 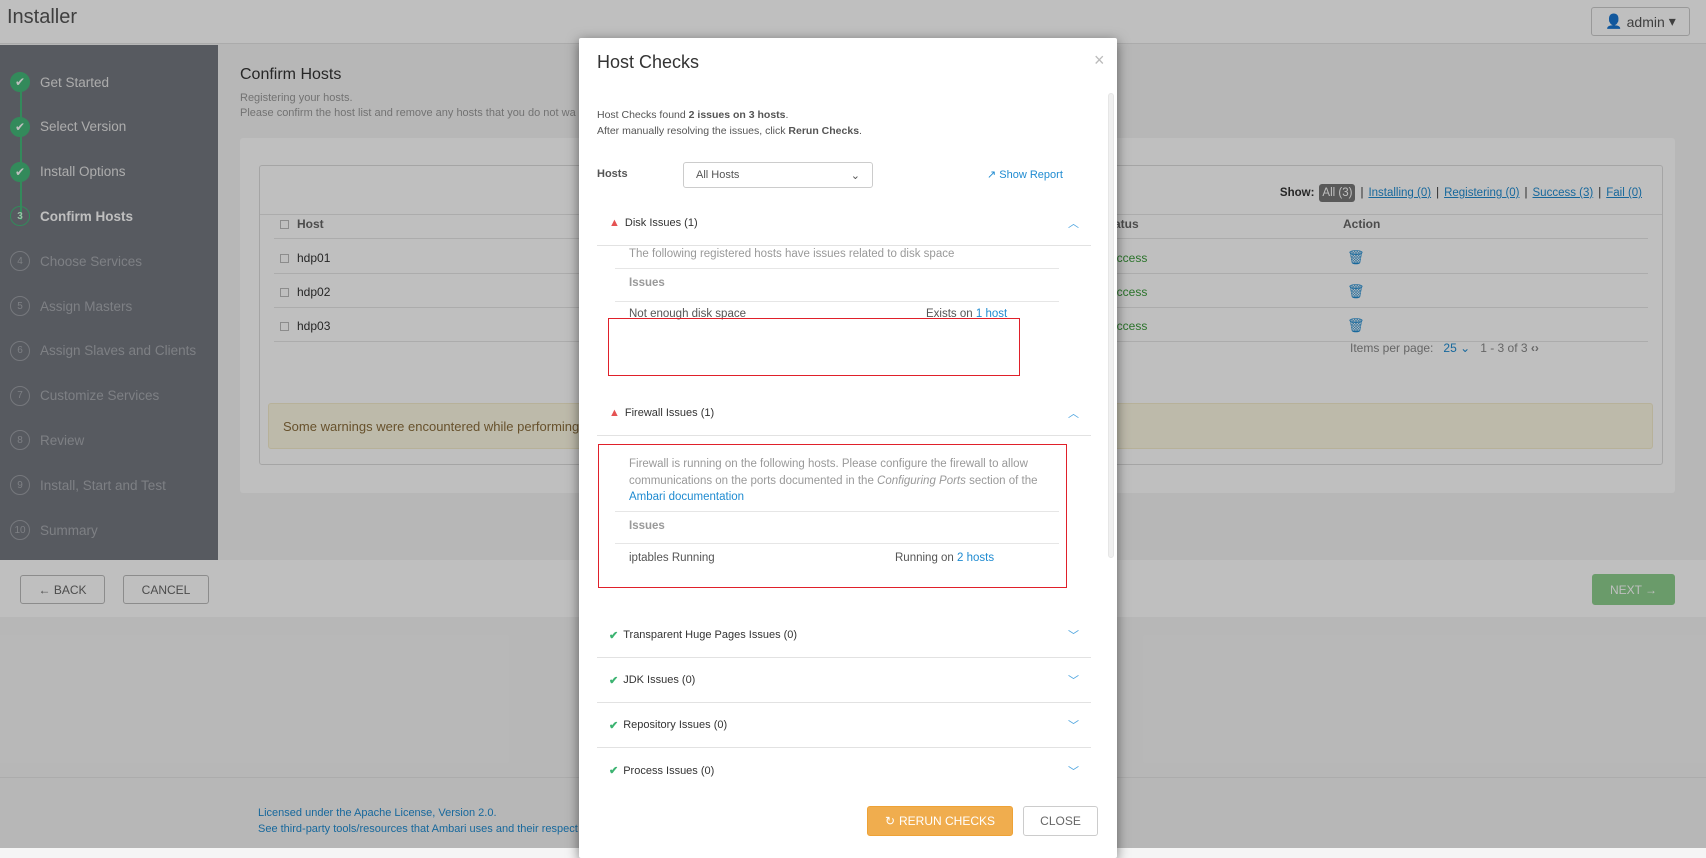 What do you see at coordinates (992, 175) in the screenshot?
I see `external-link-icon: ↗` at bounding box center [992, 175].